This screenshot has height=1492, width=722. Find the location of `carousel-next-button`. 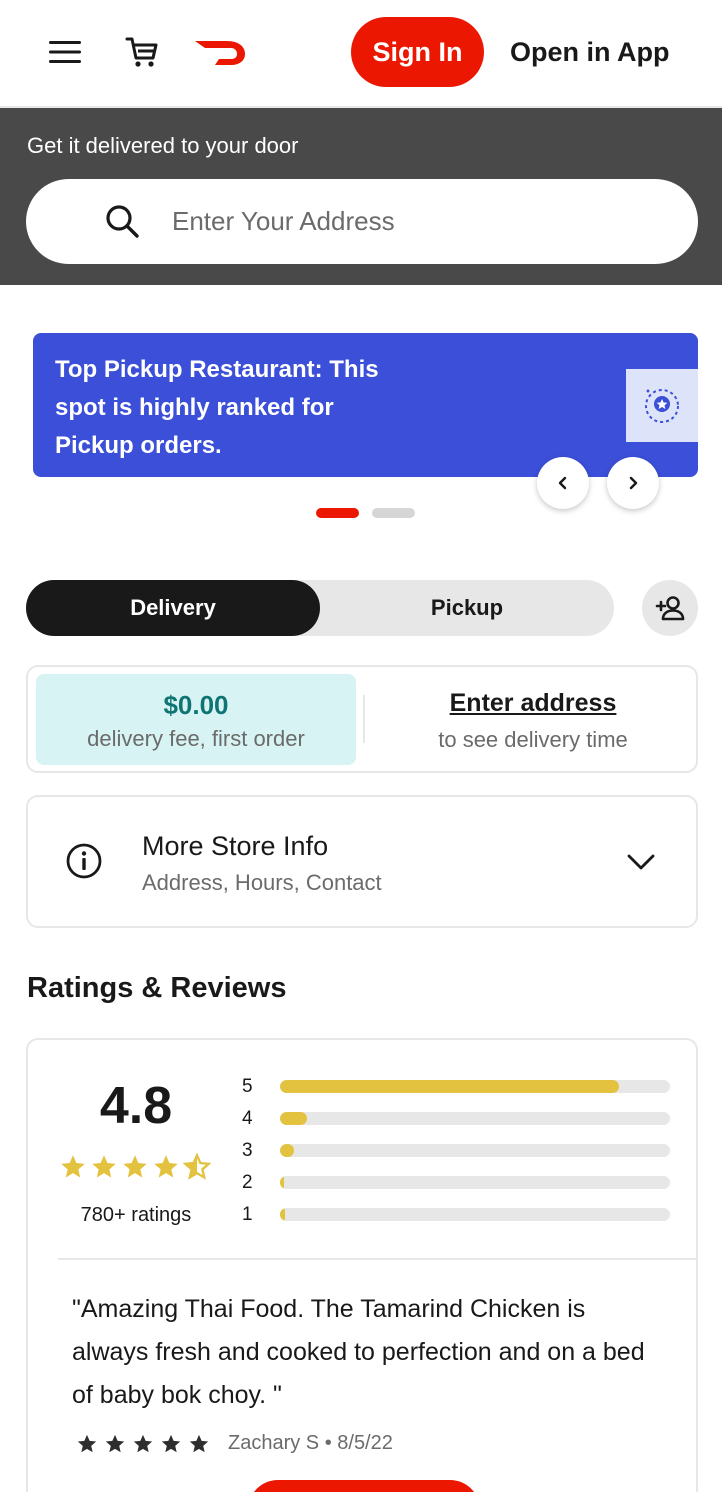

carousel-next-button is located at coordinates (633, 483).